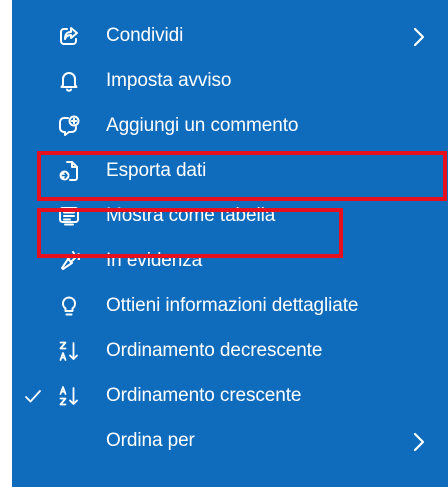 The height and width of the screenshot is (487, 448). I want to click on menu-item-sort-descending: Ordinamento decrescente, so click(230, 351).